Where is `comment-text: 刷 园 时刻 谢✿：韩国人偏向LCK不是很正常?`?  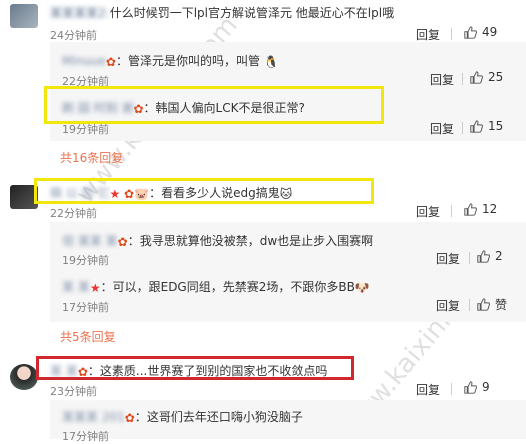 comment-text: 刷 园 时刻 谢✿：韩国人偏向LCK不是很正常? is located at coordinates (183, 108).